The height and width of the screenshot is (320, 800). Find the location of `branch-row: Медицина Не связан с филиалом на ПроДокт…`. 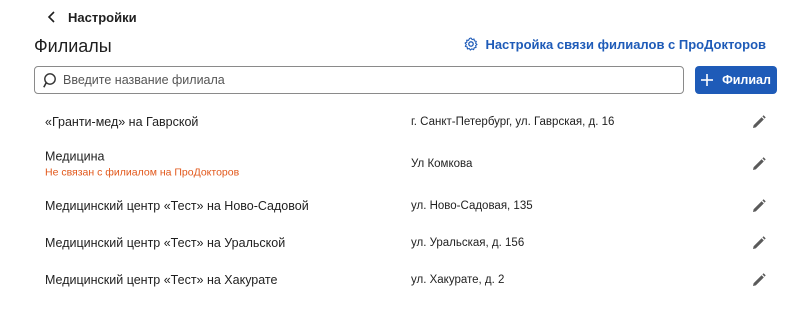

branch-row: Медицина Не связан с филиалом на ПроДокт… is located at coordinates (400, 163).